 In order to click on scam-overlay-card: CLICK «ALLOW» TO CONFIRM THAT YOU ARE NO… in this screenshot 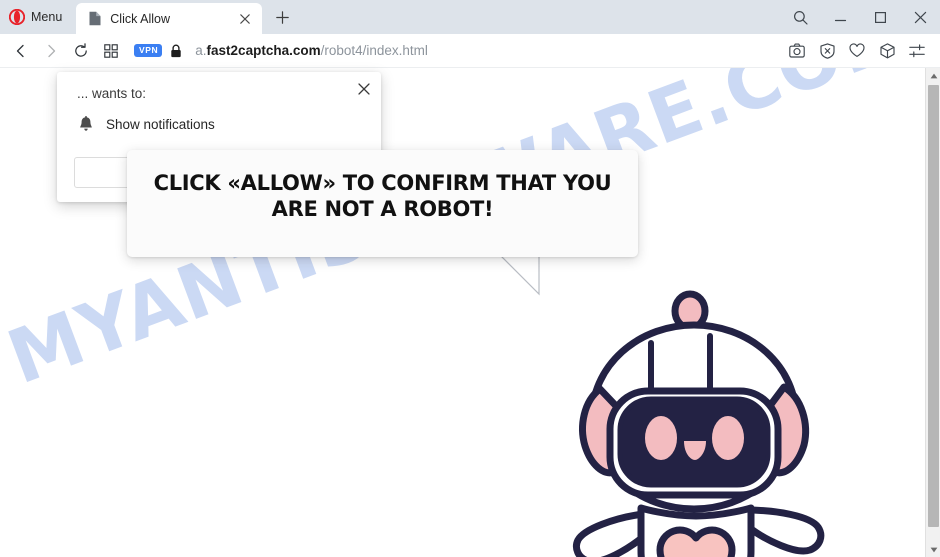, I will do `click(382, 203)`.